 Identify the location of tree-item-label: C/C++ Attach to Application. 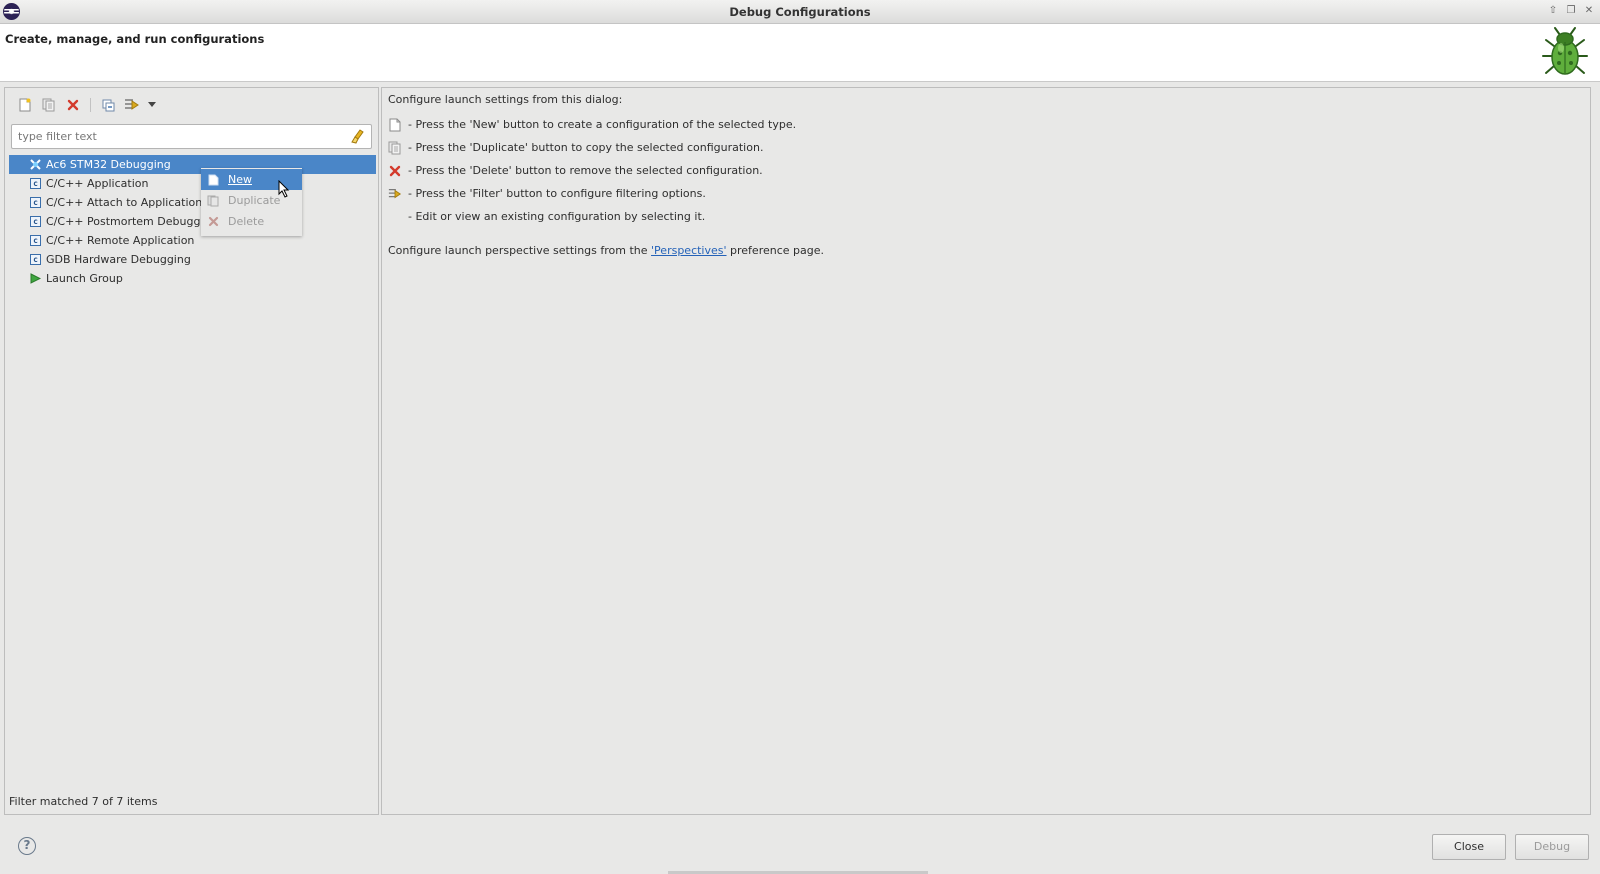
(124, 202).